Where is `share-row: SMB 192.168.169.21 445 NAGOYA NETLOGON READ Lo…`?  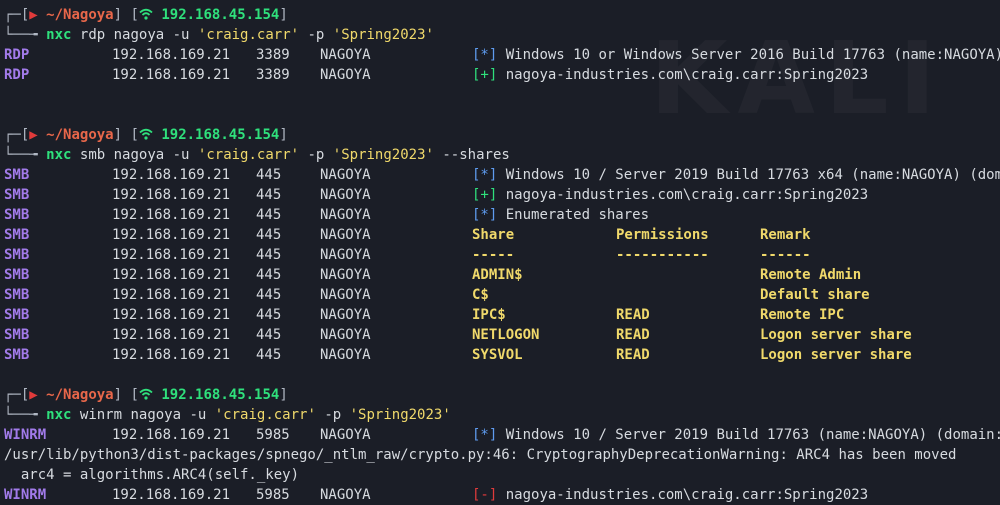
share-row: SMB 192.168.169.21 445 NAGOYA NETLOGON READ Lo… is located at coordinates (458, 335).